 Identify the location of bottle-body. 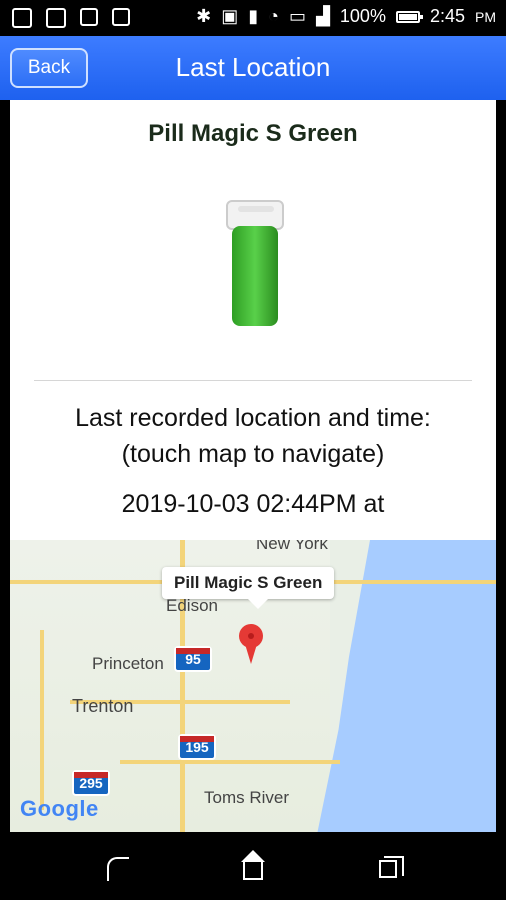
(255, 276).